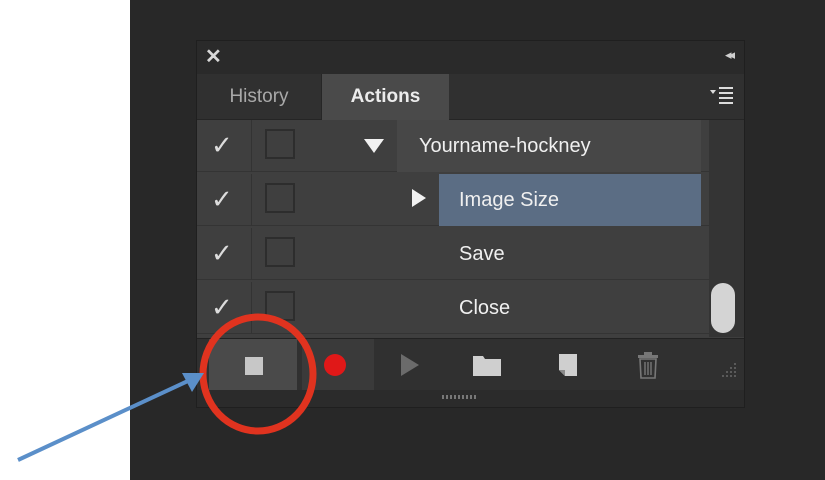 This screenshot has width=825, height=480. What do you see at coordinates (104, 420) in the screenshot?
I see `arrow-shaft` at bounding box center [104, 420].